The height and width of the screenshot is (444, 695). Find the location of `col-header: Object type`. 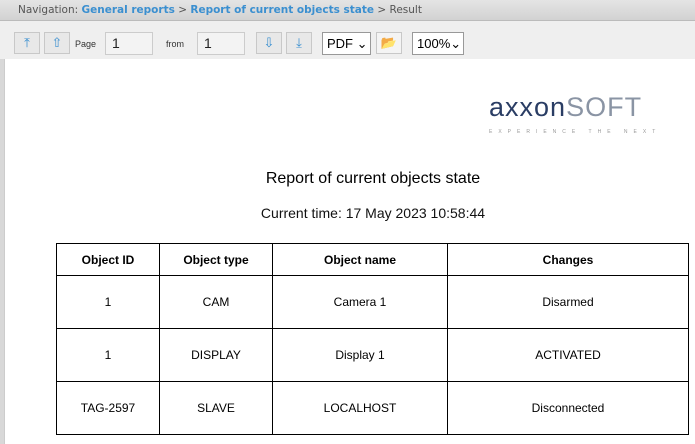

col-header: Object type is located at coordinates (216, 259).